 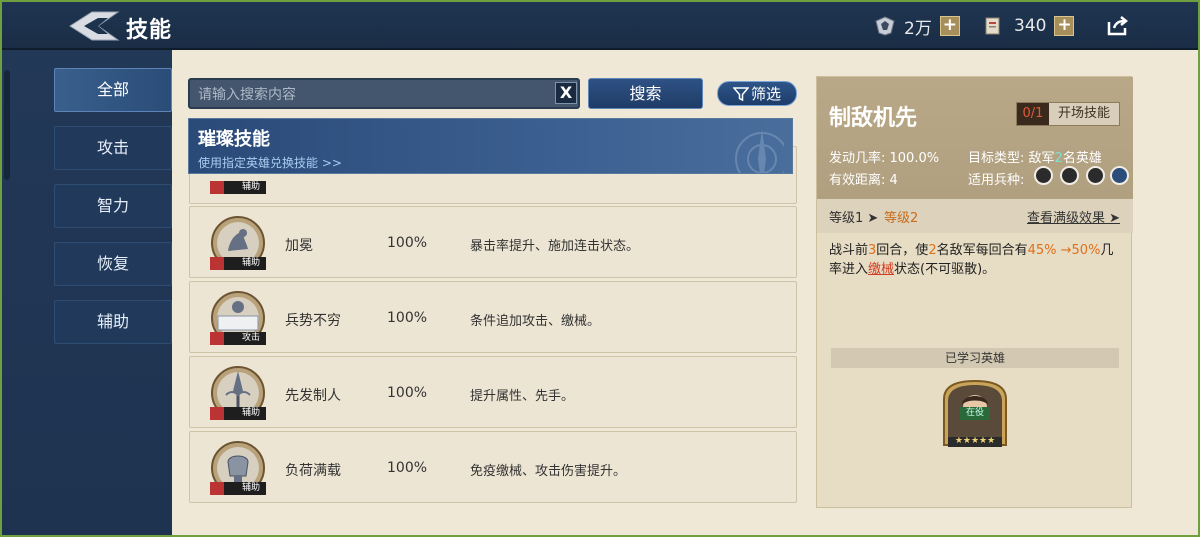 What do you see at coordinates (1035, 158) in the screenshot?
I see `target-type: 目标类型: 敌军2名英雄` at bounding box center [1035, 158].